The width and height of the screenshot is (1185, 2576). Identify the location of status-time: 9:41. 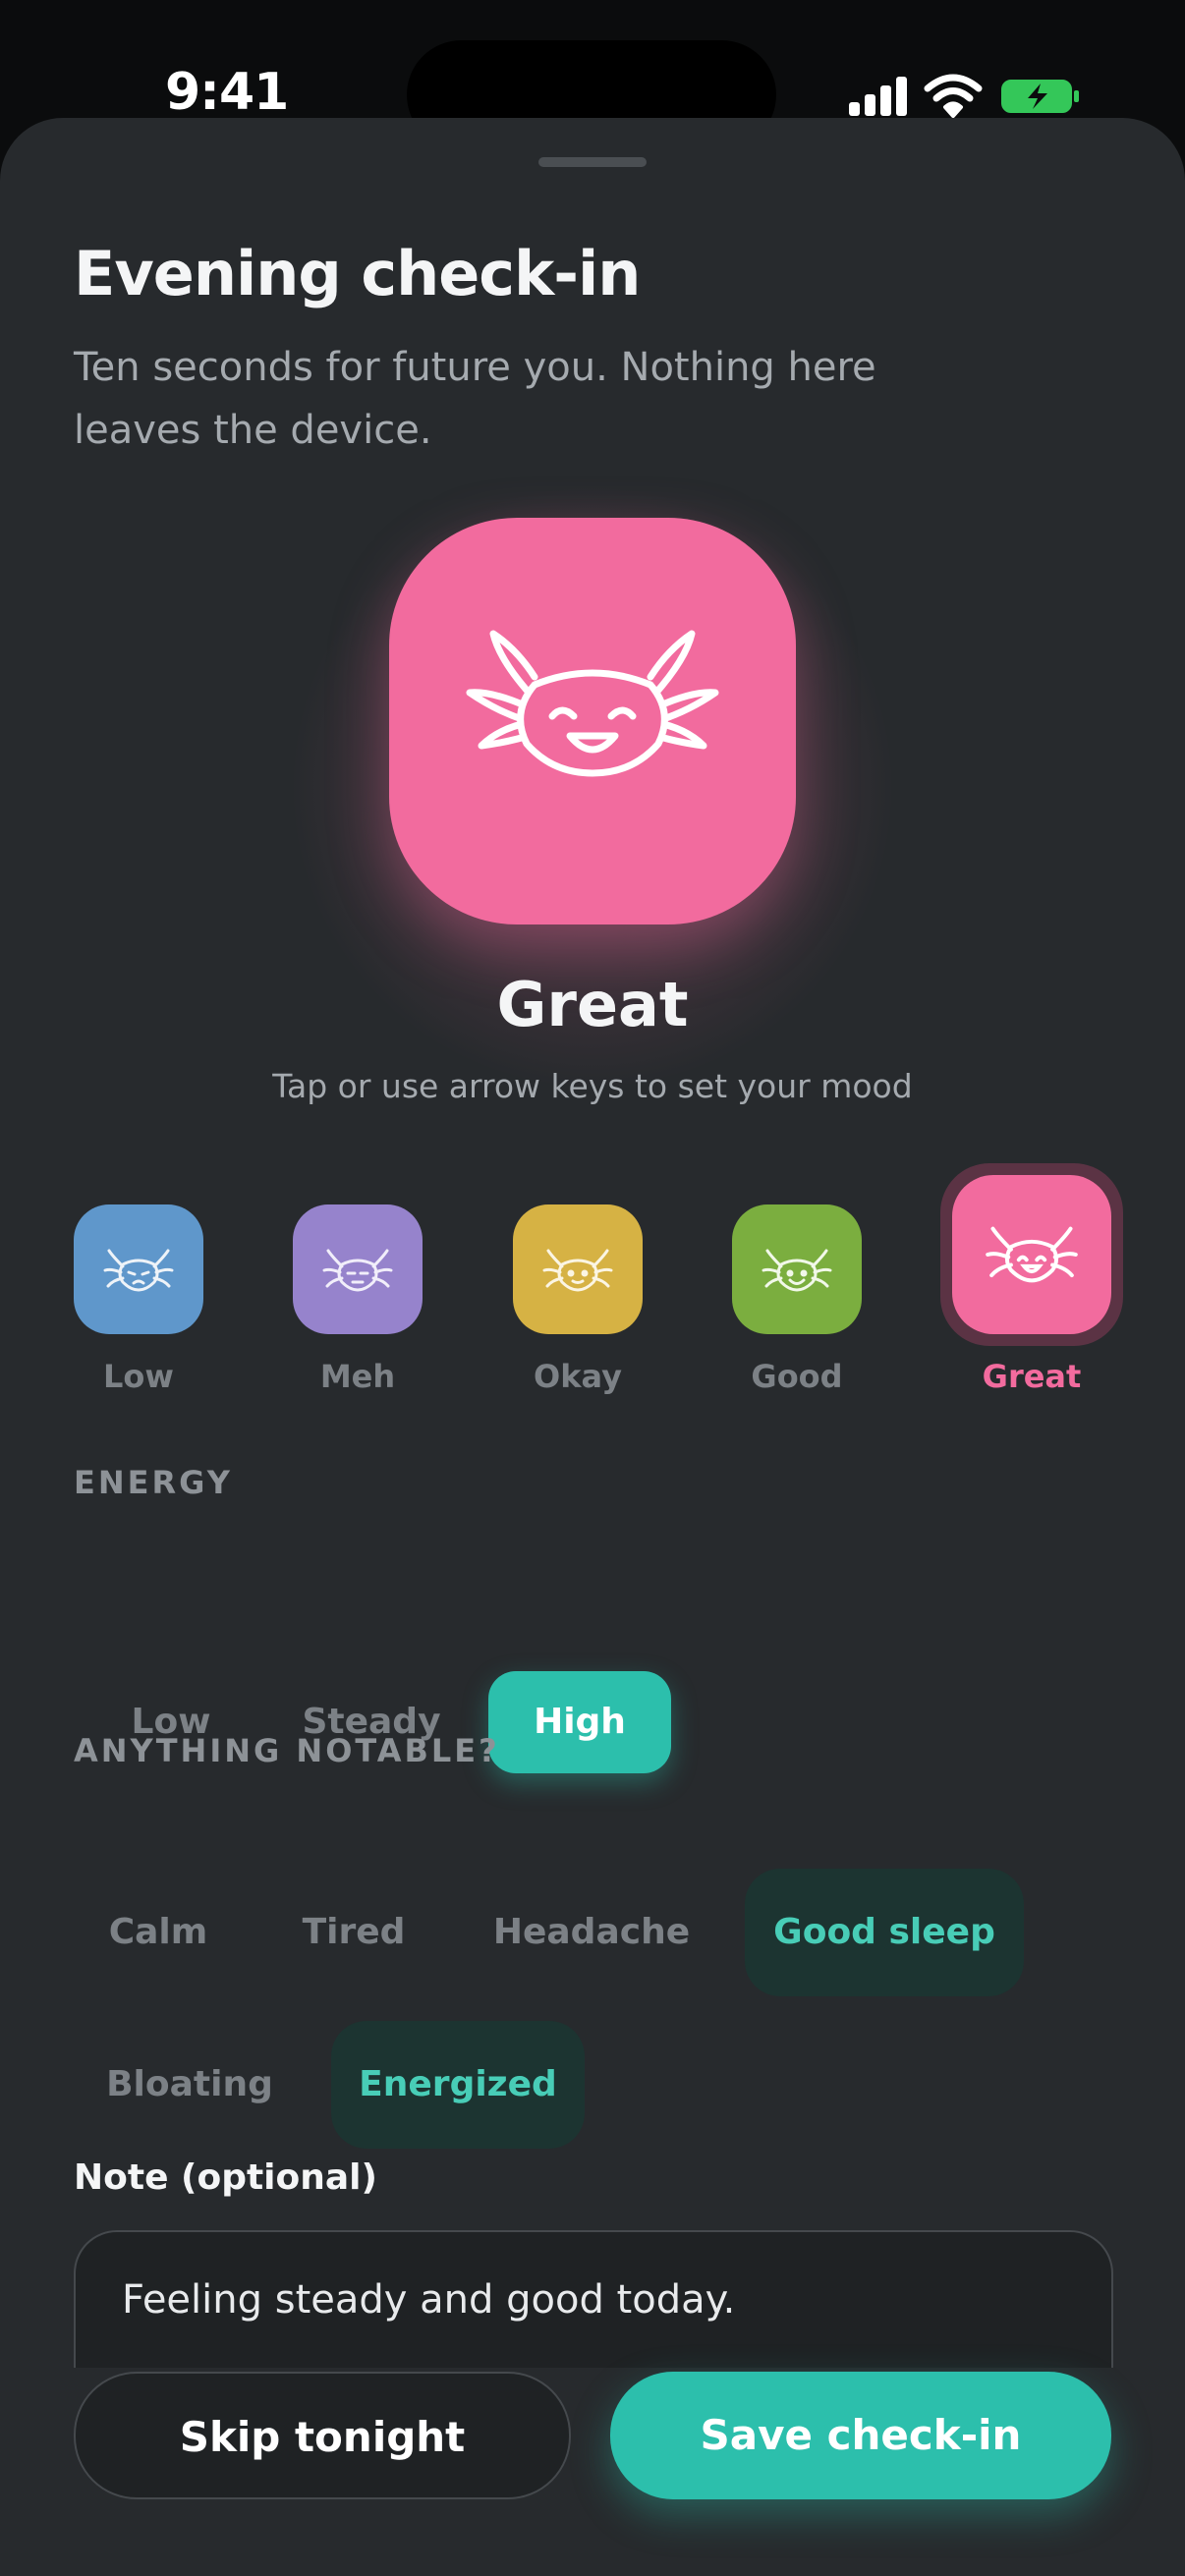
(227, 92).